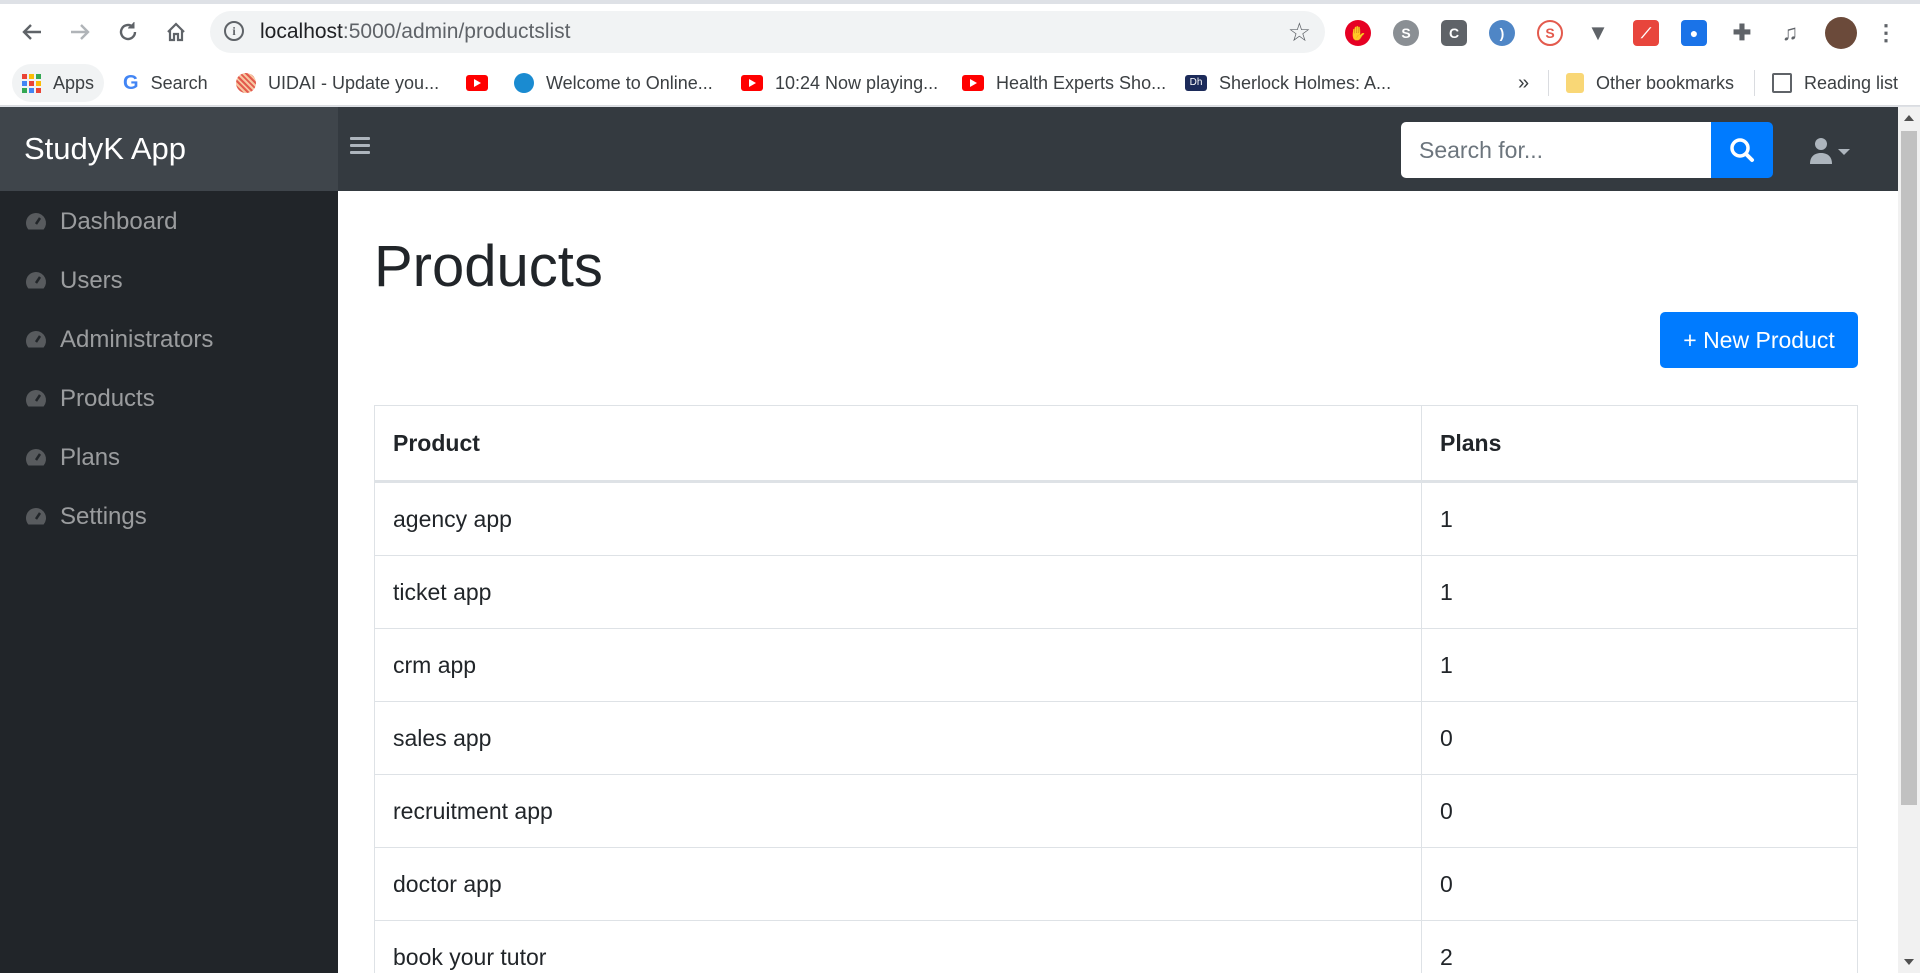  What do you see at coordinates (246, 83) in the screenshot?
I see `uidai-icon` at bounding box center [246, 83].